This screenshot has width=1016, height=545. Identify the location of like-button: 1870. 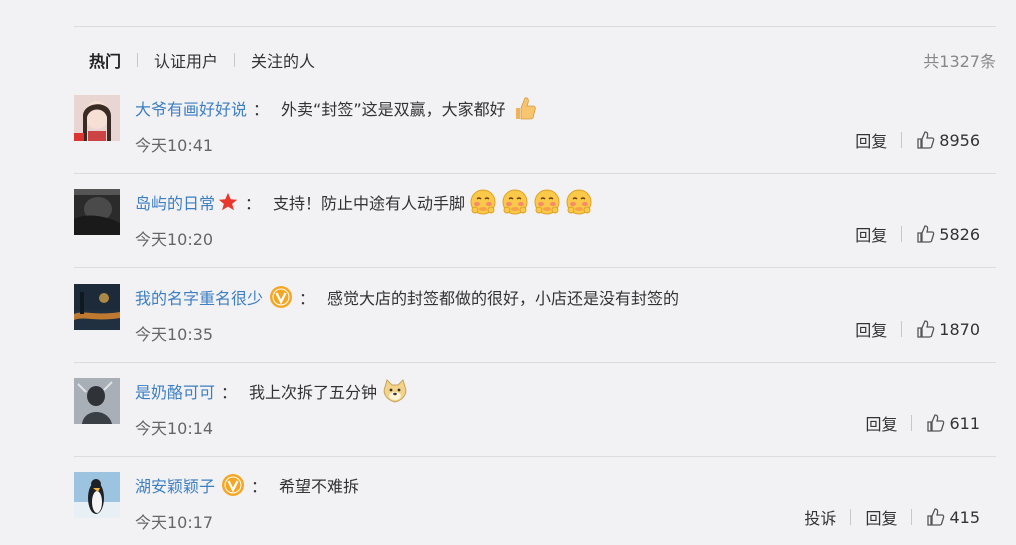
(948, 329).